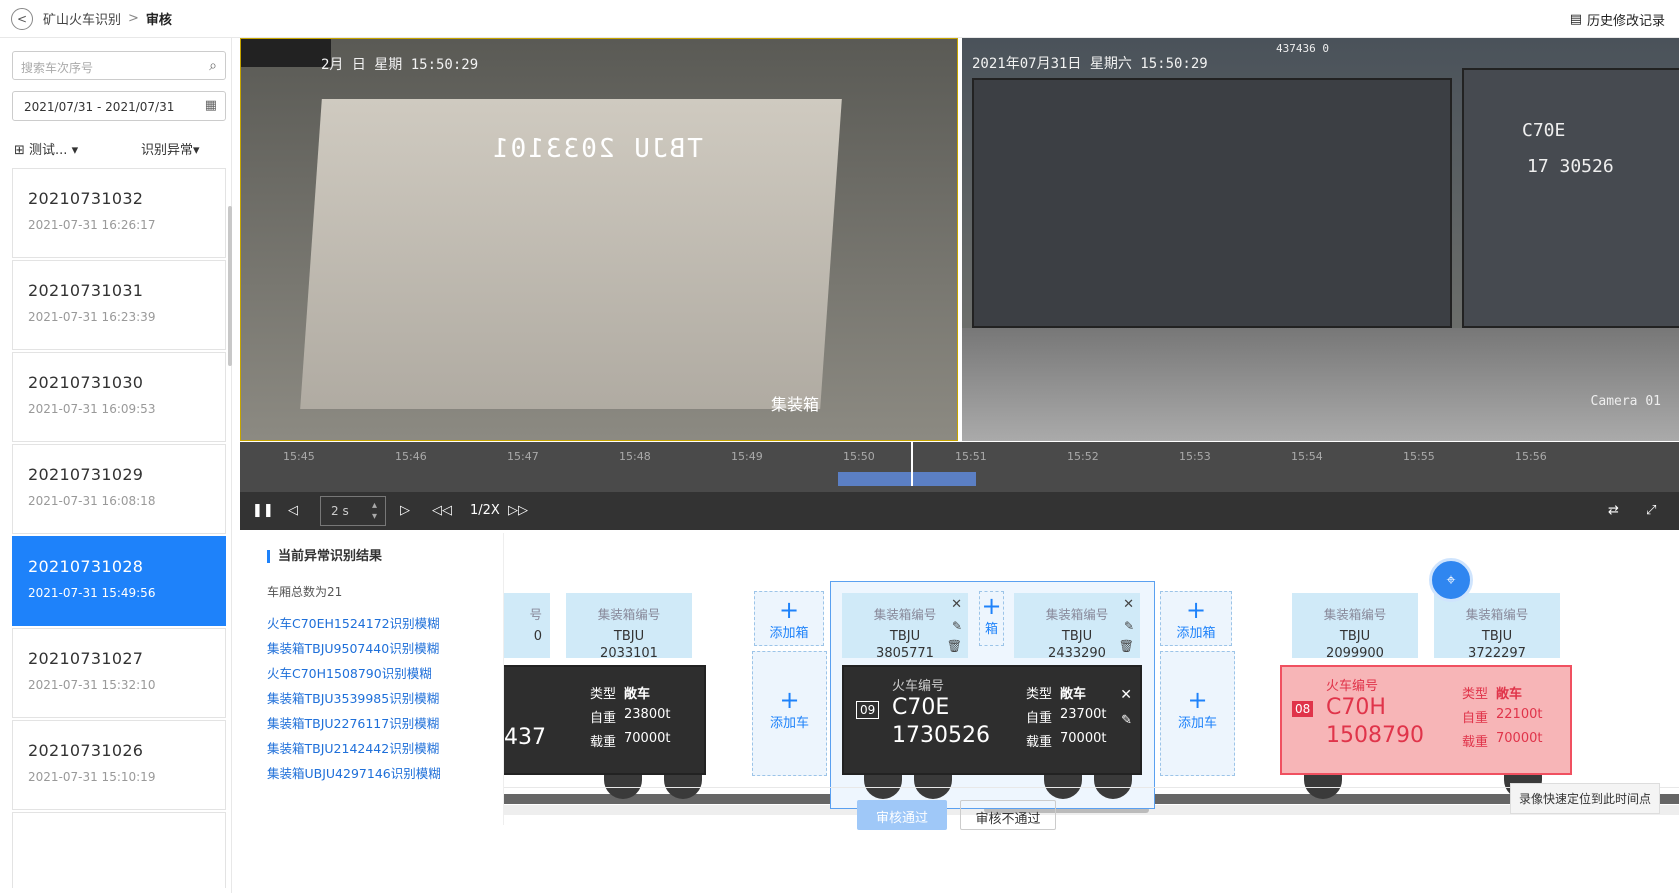 The image size is (1679, 893). Describe the element at coordinates (527, 625) in the screenshot. I see `container-box: 号0` at that location.